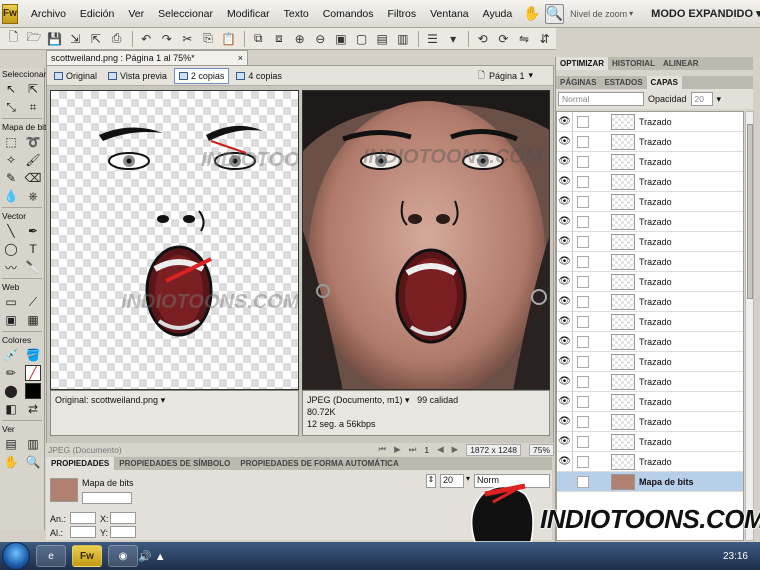  Describe the element at coordinates (33, 391) in the screenshot. I see `fill-color-swatch` at that location.